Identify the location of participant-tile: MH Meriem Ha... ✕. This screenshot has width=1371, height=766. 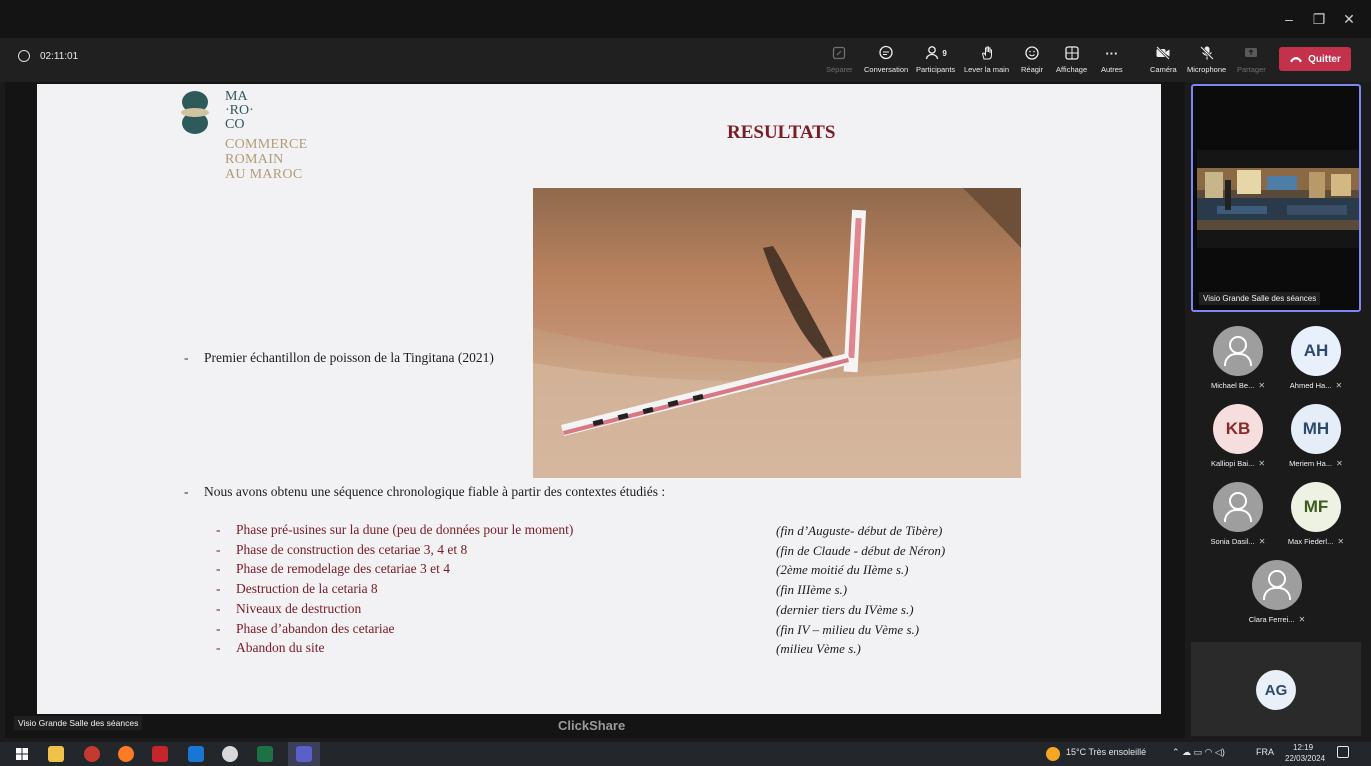
(1316, 440).